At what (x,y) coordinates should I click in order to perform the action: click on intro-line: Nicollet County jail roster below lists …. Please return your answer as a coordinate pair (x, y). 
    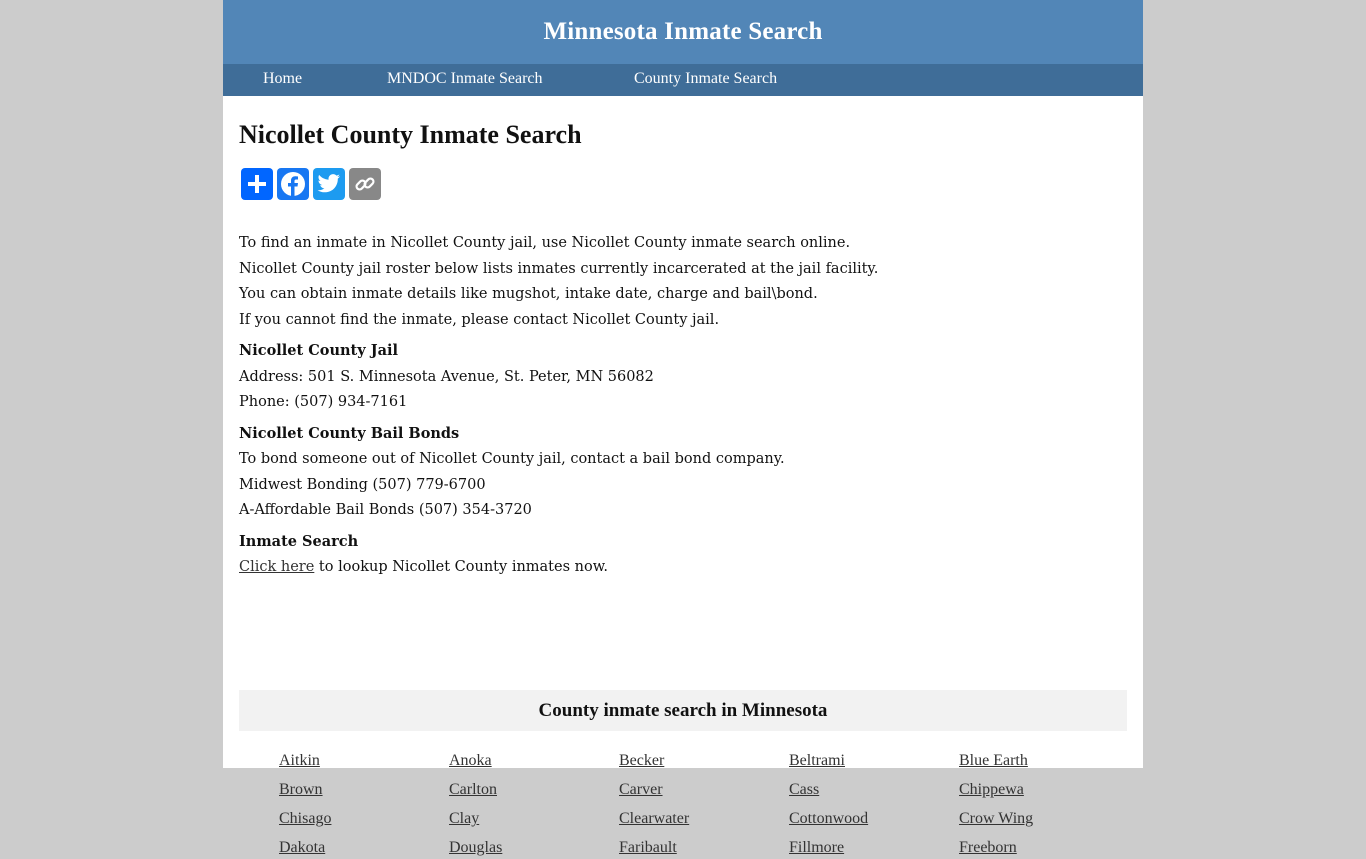
    Looking at the image, I should click on (559, 268).